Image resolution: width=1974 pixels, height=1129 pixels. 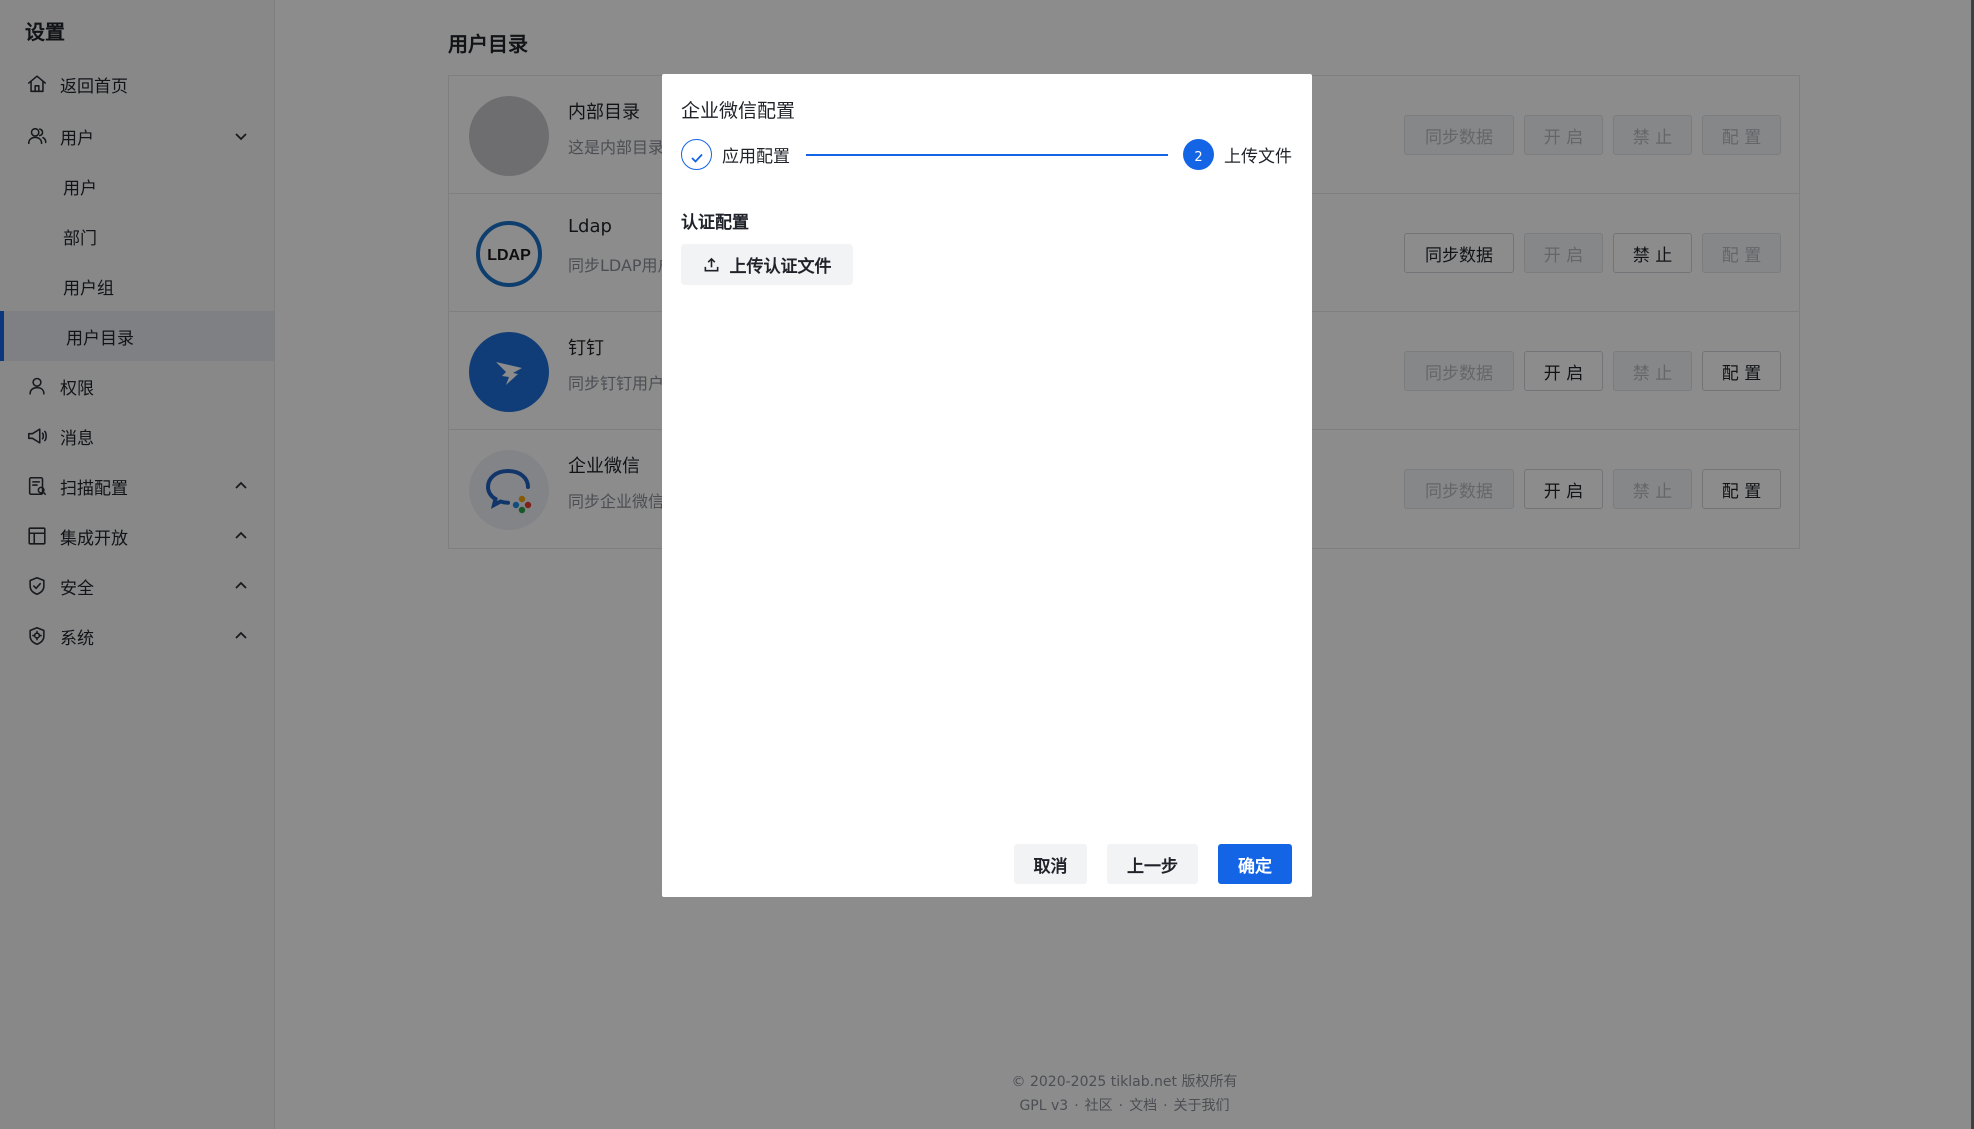 I want to click on upload-icon, so click(x=711, y=264).